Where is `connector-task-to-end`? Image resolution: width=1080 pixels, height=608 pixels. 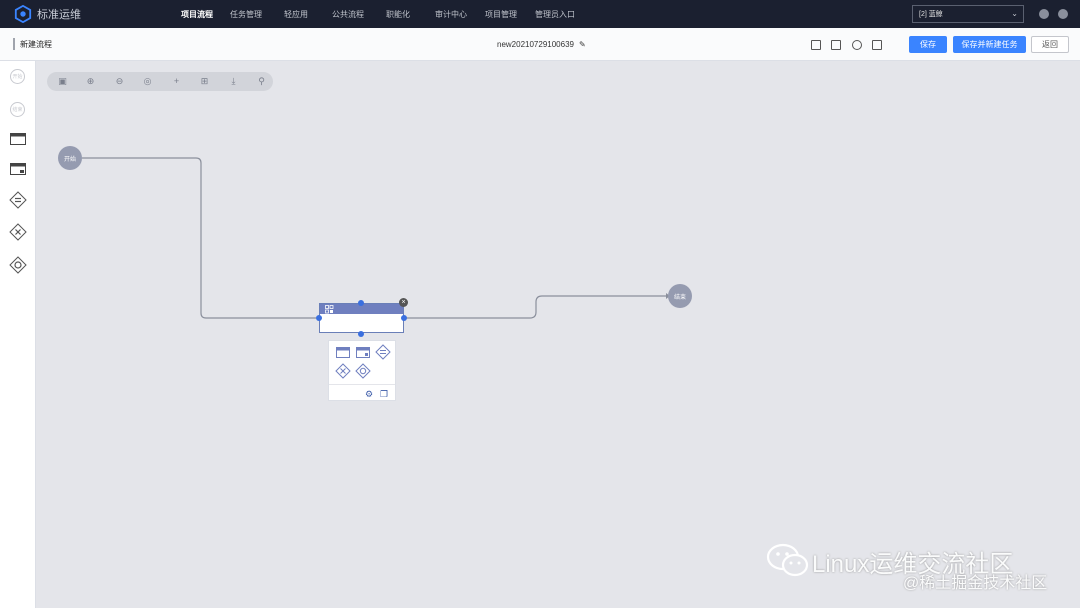
connector-task-to-end is located at coordinates (536, 307).